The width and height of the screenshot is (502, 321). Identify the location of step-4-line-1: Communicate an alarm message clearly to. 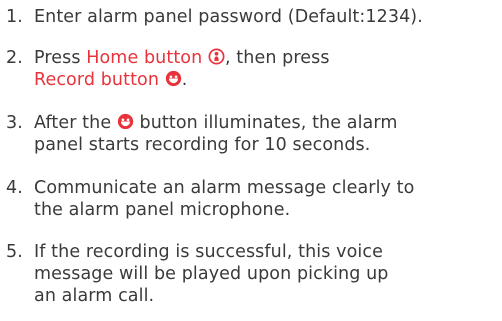
(224, 188).